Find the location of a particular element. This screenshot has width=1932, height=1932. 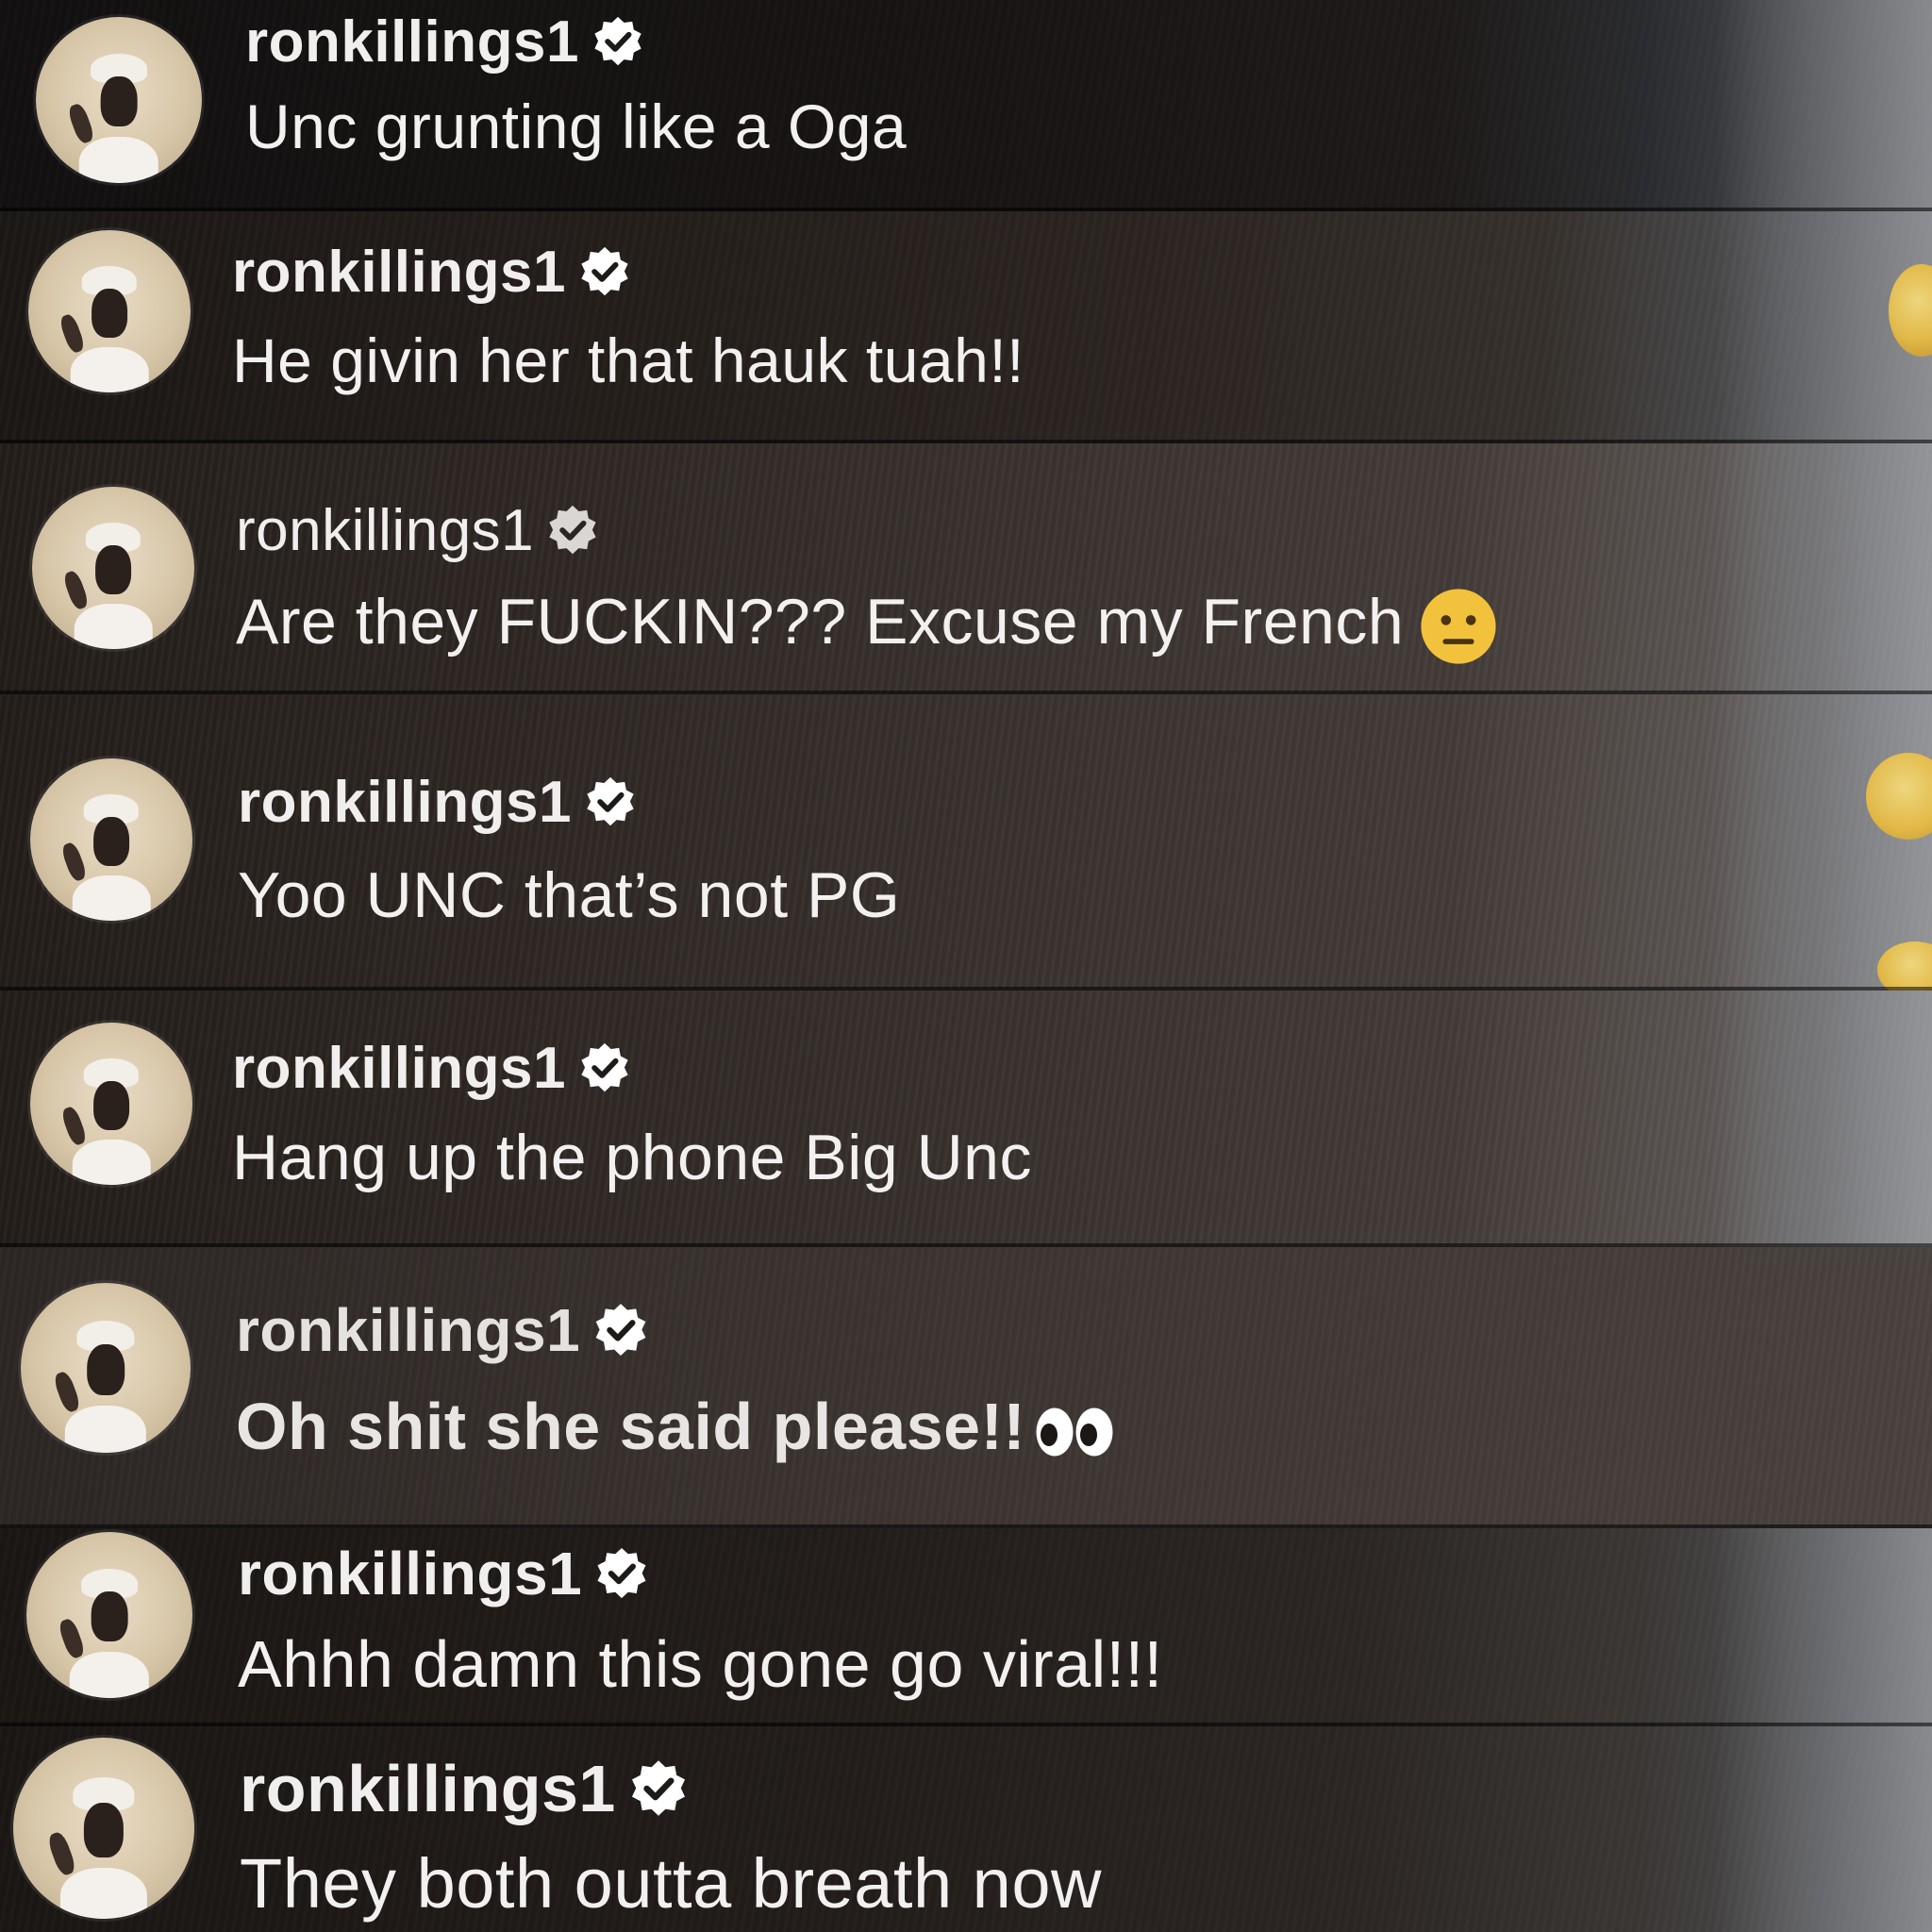

comment-text: Yoo UNC that’s not PG is located at coordinates (569, 895).